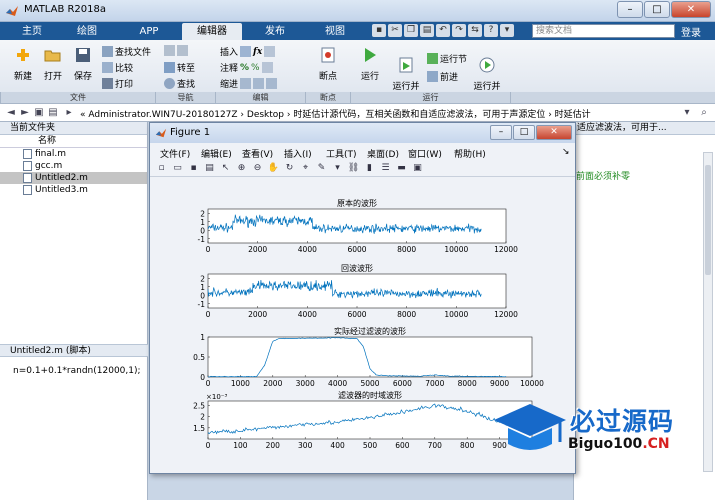  Describe the element at coordinates (23, 64) in the screenshot. I see `new-button: 新建` at that location.